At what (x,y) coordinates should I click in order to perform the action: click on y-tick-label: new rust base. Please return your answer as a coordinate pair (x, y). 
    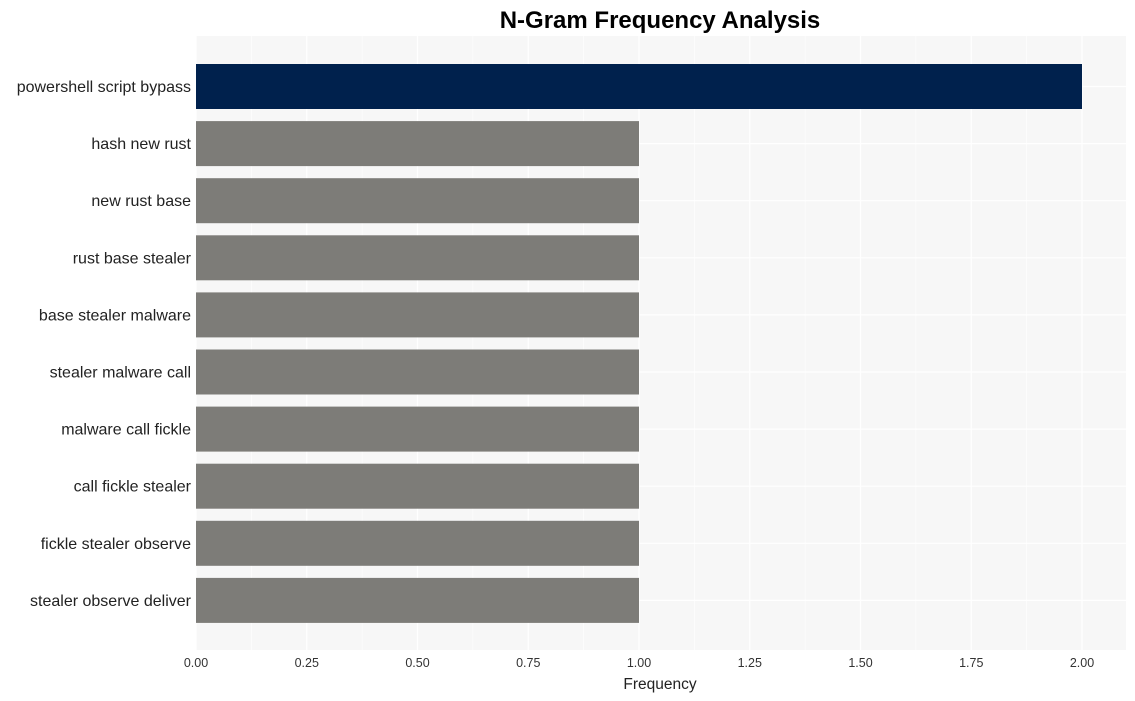
    Looking at the image, I should click on (141, 201).